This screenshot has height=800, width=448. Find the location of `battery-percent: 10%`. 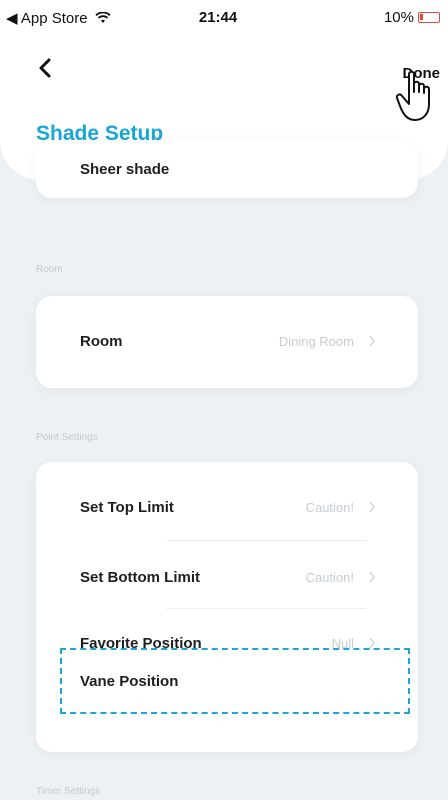

battery-percent: 10% is located at coordinates (398, 17).